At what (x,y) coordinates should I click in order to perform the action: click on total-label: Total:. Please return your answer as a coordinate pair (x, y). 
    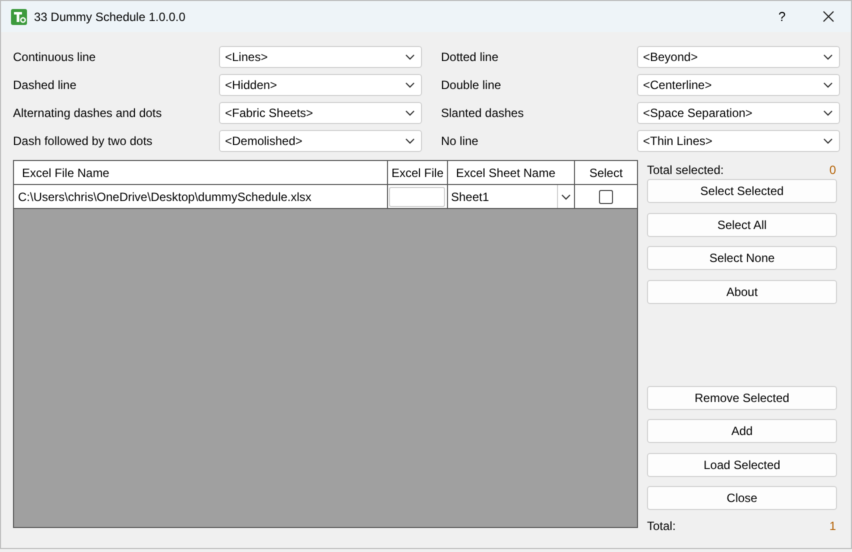
    Looking at the image, I should click on (661, 525).